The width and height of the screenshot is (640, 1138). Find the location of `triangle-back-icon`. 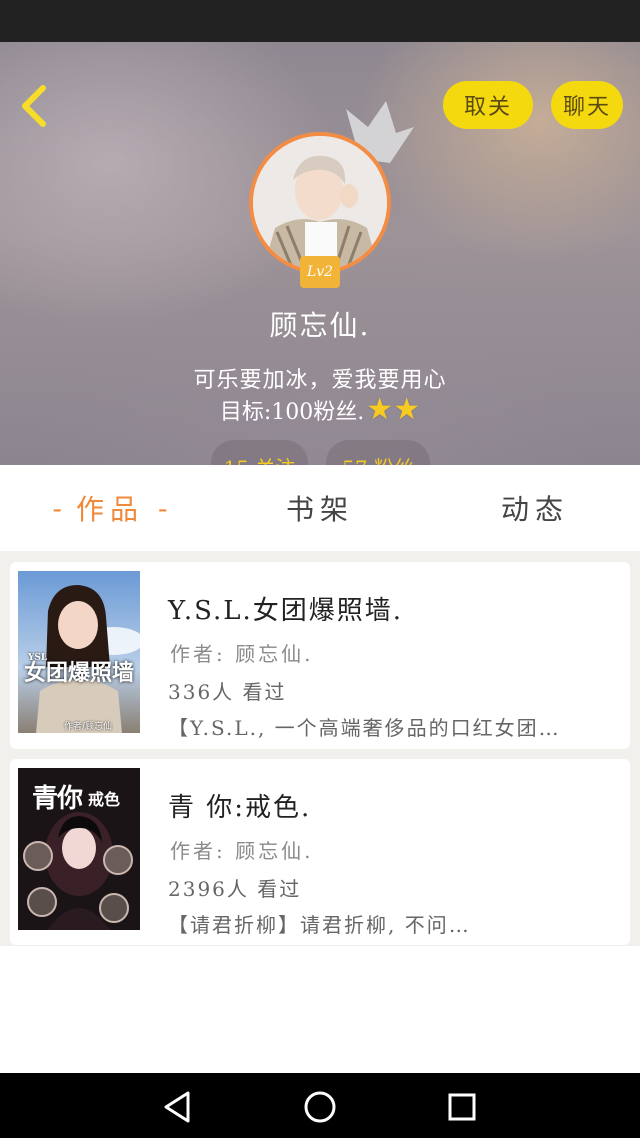

triangle-back-icon is located at coordinates (177, 1107).